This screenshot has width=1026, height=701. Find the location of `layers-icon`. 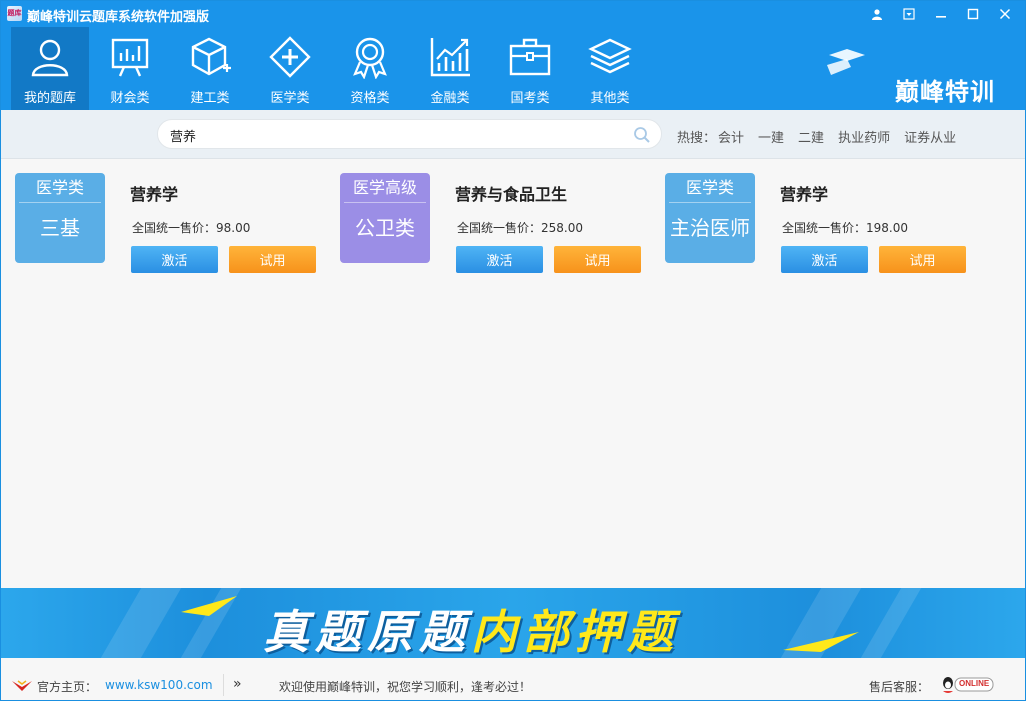

layers-icon is located at coordinates (610, 56).